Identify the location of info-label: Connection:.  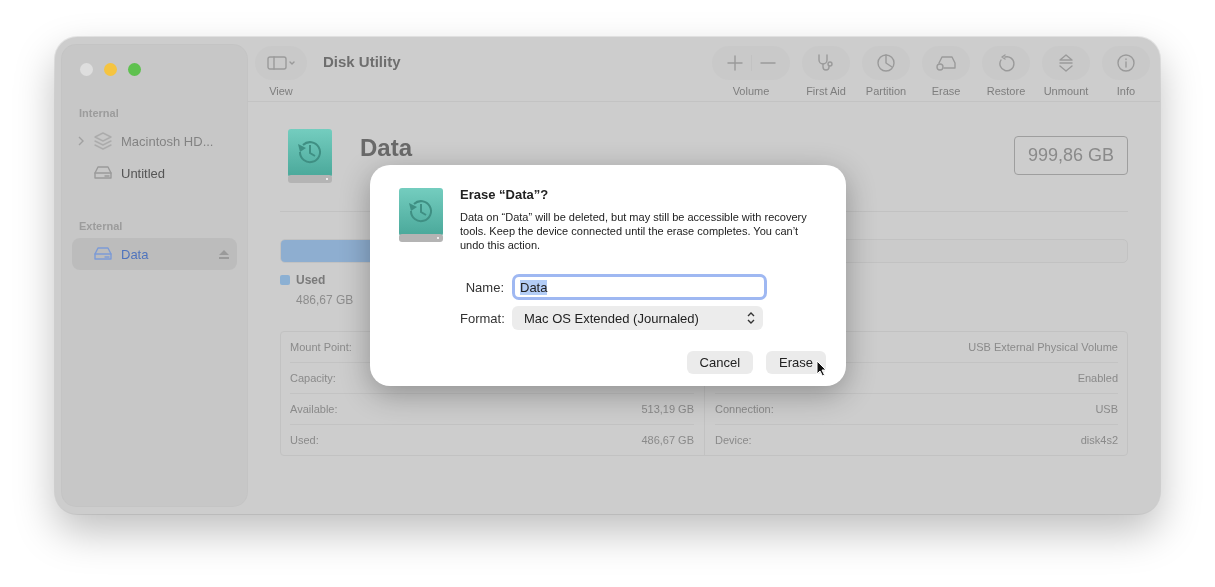
(744, 409).